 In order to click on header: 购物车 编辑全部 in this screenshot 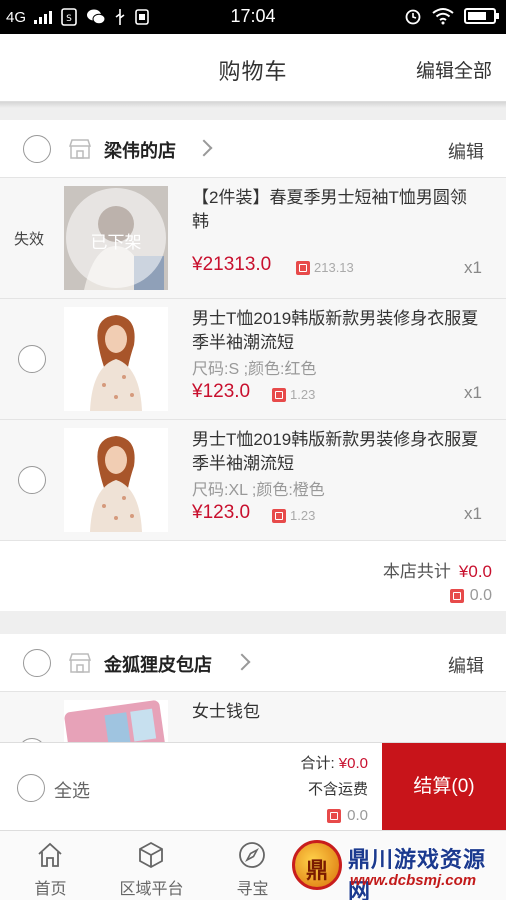, I will do `click(253, 68)`.